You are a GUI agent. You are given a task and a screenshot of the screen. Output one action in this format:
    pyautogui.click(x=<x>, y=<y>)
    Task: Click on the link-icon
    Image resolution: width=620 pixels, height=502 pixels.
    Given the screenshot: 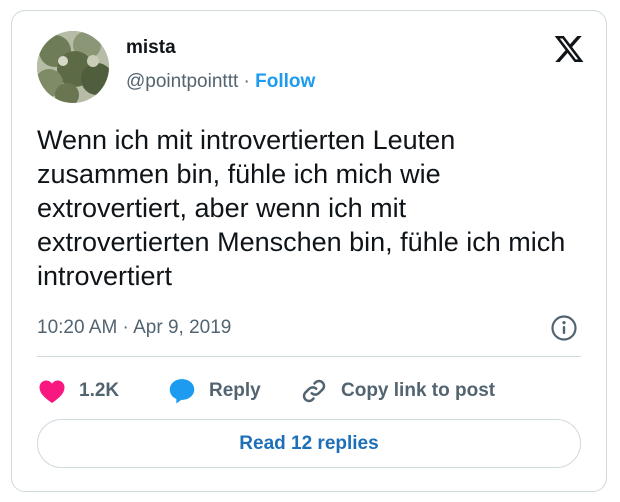 What is the action you would take?
    pyautogui.click(x=314, y=391)
    